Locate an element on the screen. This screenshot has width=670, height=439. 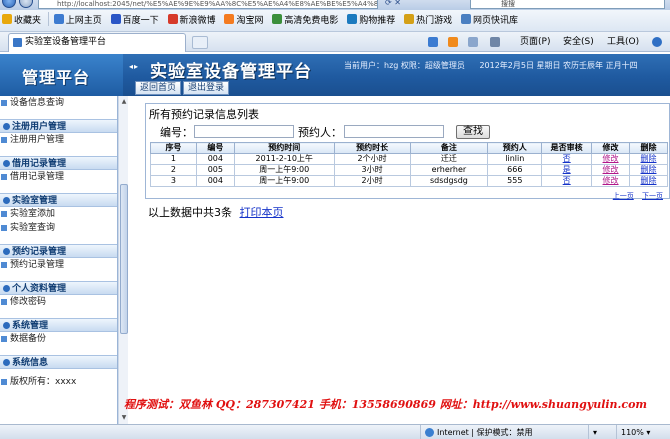
favorite-link: 新浪微博 is located at coordinates (193, 20).